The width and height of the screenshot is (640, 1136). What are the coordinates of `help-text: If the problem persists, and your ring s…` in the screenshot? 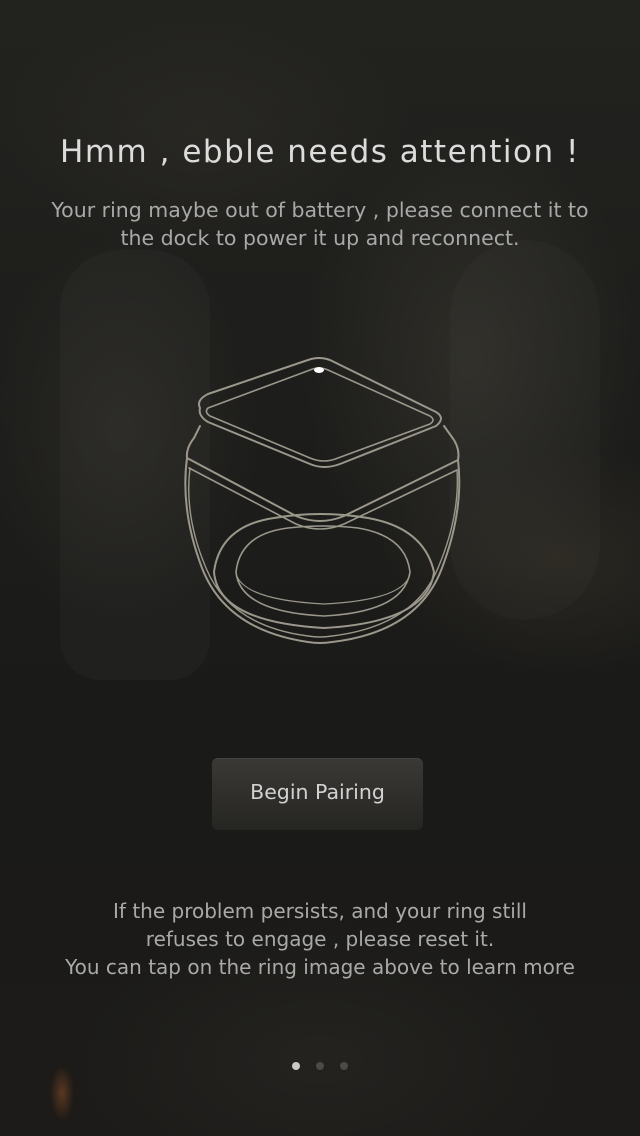 It's located at (320, 939).